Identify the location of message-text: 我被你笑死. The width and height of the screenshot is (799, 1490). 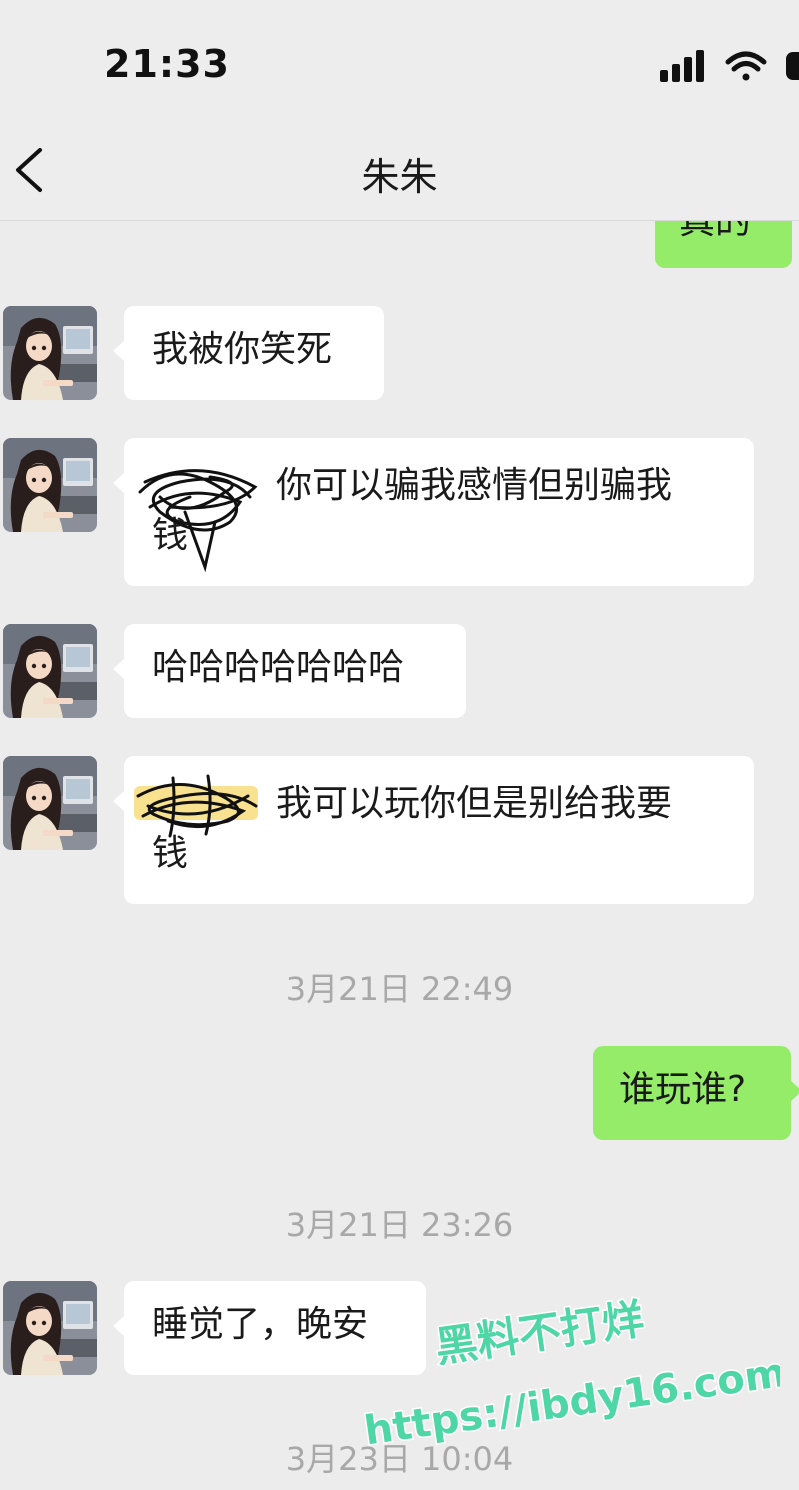
(242, 349).